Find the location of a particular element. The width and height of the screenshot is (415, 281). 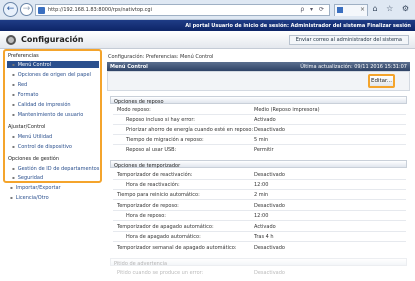

sidebar-item-device-control: Control de dispositivo is located at coordinates (42, 147).